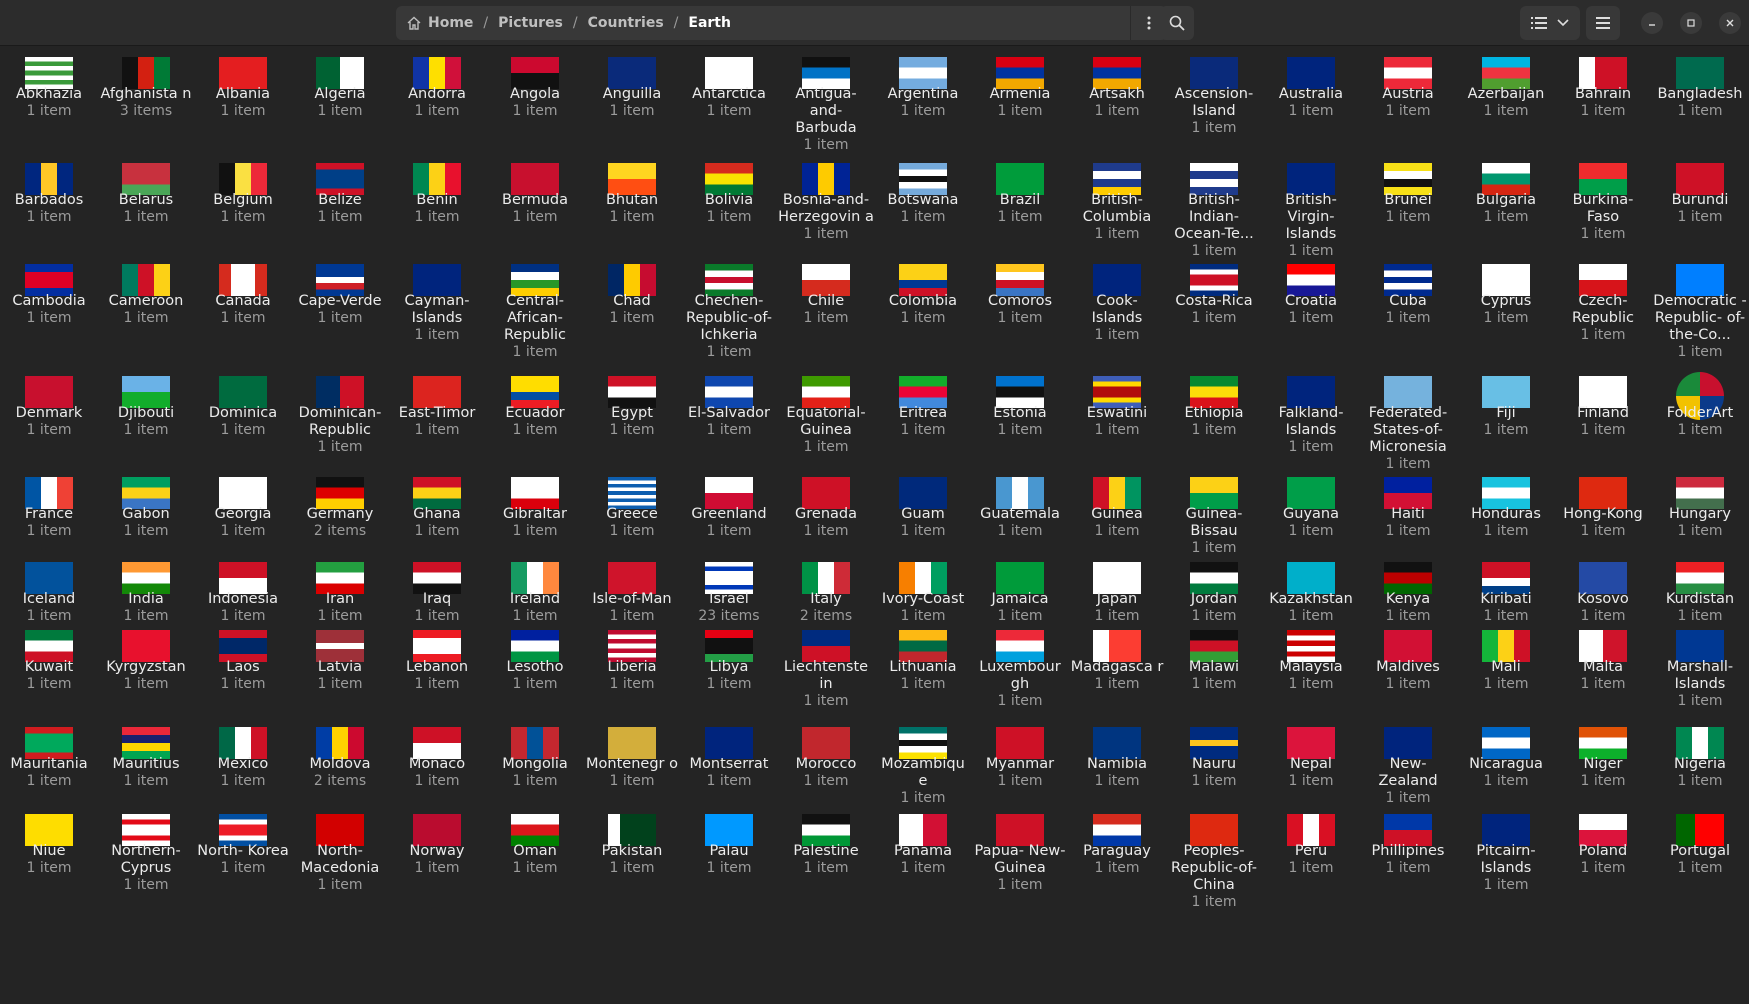 The height and width of the screenshot is (1004, 1749). Describe the element at coordinates (340, 531) in the screenshot. I see `item-count: 2 items` at that location.